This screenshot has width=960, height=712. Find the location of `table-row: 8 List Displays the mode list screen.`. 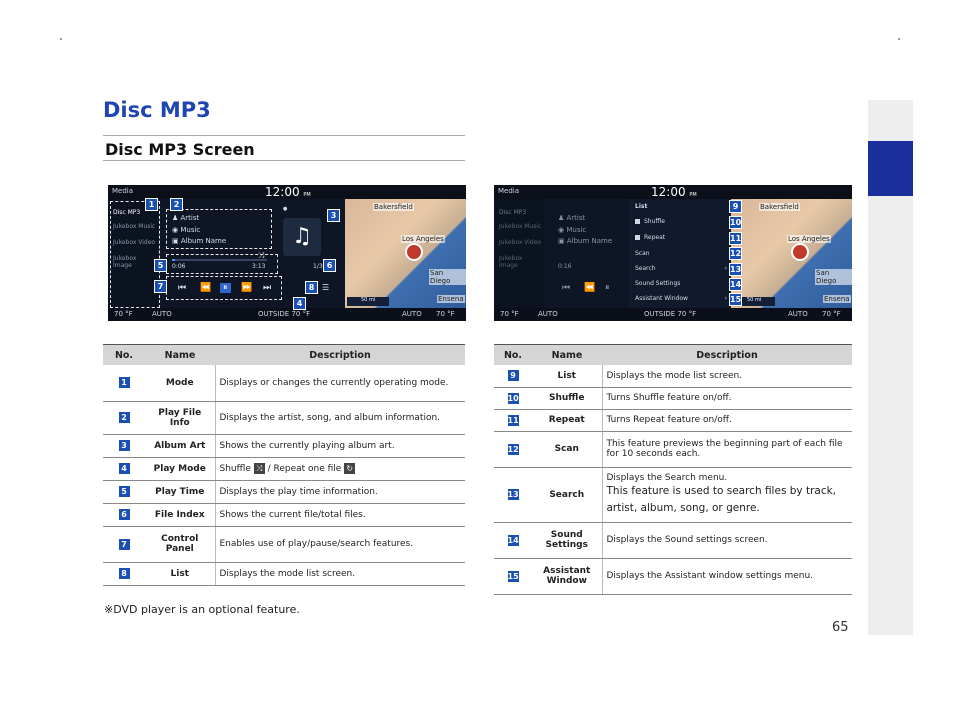

table-row: 8 List Displays the mode list screen. is located at coordinates (284, 574).